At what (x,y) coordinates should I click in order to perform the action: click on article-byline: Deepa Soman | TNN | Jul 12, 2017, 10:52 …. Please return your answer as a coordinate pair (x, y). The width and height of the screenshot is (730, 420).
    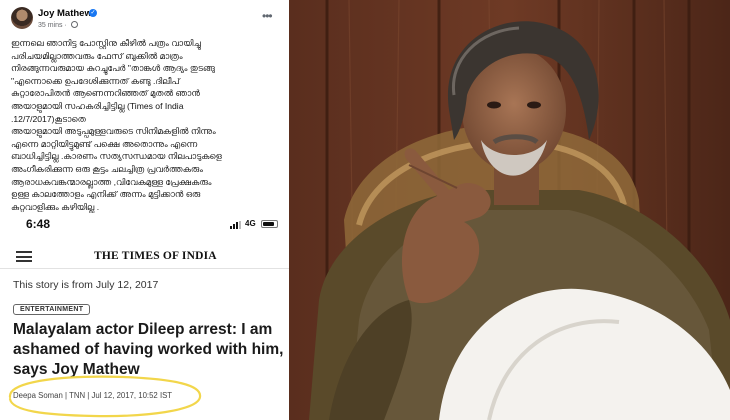
    Looking at the image, I should click on (93, 395).